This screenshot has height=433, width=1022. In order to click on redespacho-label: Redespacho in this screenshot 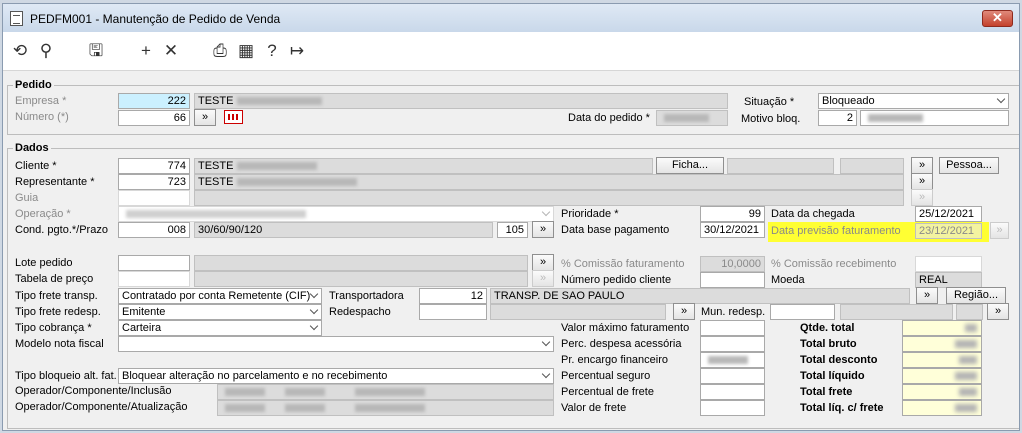, I will do `click(360, 312)`.